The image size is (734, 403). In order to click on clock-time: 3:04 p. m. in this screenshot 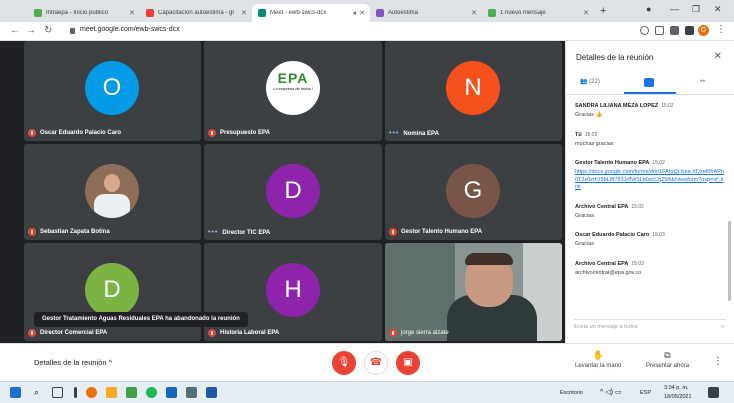, I will do `click(676, 388)`.